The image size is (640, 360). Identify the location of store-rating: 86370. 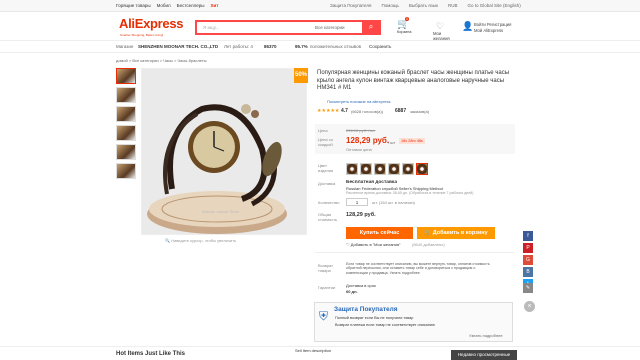
(270, 46).